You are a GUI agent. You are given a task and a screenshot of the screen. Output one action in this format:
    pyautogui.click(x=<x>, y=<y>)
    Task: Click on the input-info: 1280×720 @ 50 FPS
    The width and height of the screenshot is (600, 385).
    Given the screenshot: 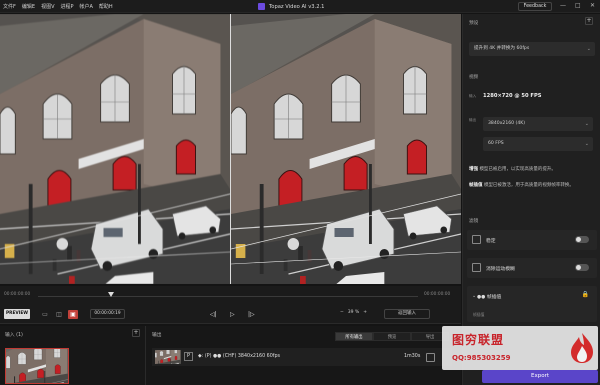 What is the action you would take?
    pyautogui.click(x=512, y=96)
    